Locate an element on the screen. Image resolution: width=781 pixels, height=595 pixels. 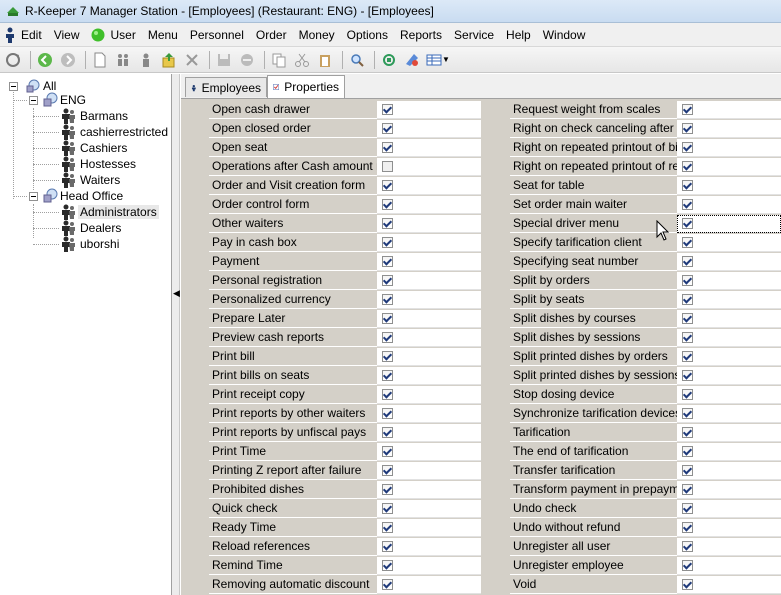
checkbox-unchecked-icon is located at coordinates (387, 166).